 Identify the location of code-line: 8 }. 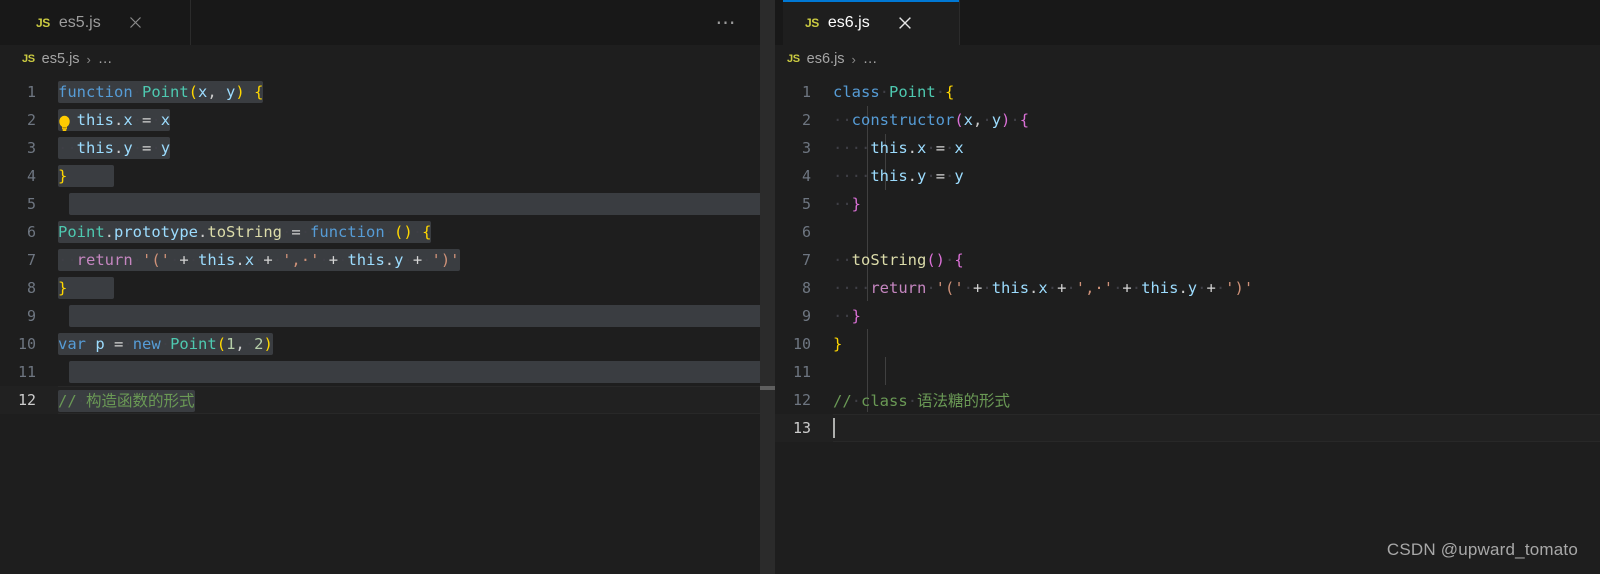
(380, 288).